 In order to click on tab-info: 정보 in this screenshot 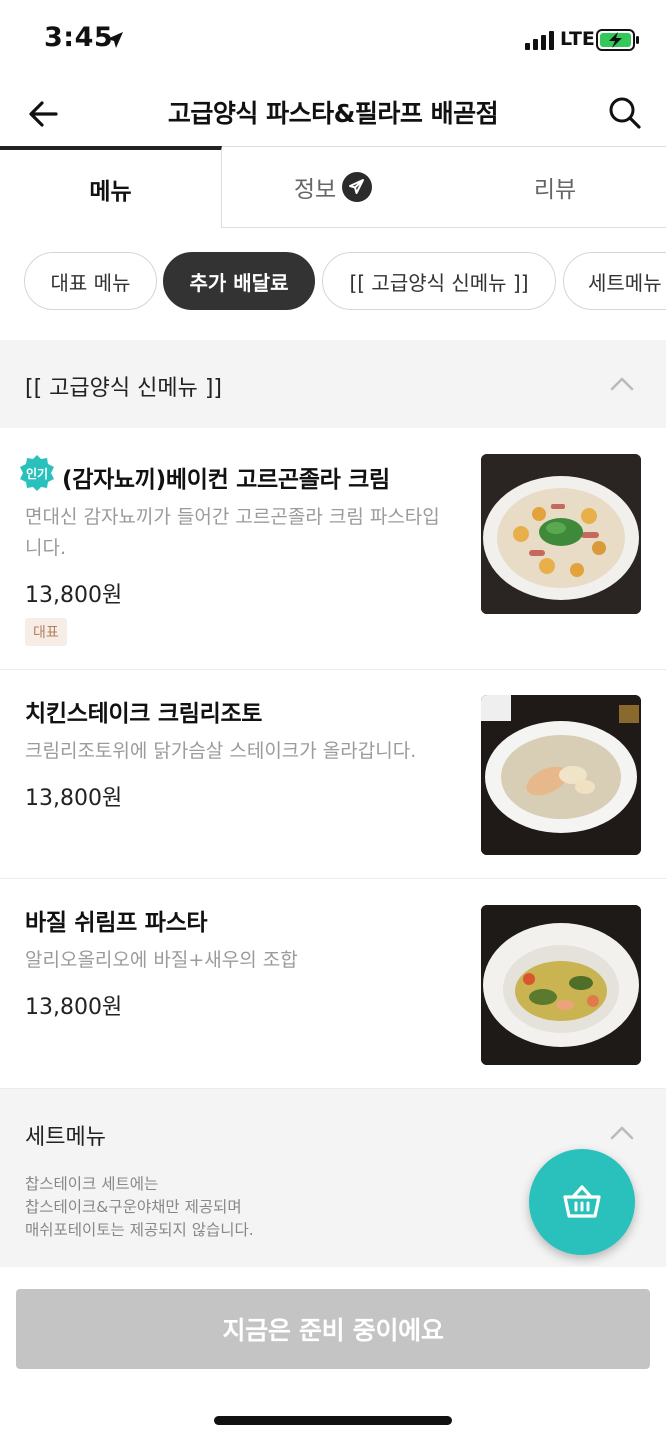, I will do `click(333, 187)`.